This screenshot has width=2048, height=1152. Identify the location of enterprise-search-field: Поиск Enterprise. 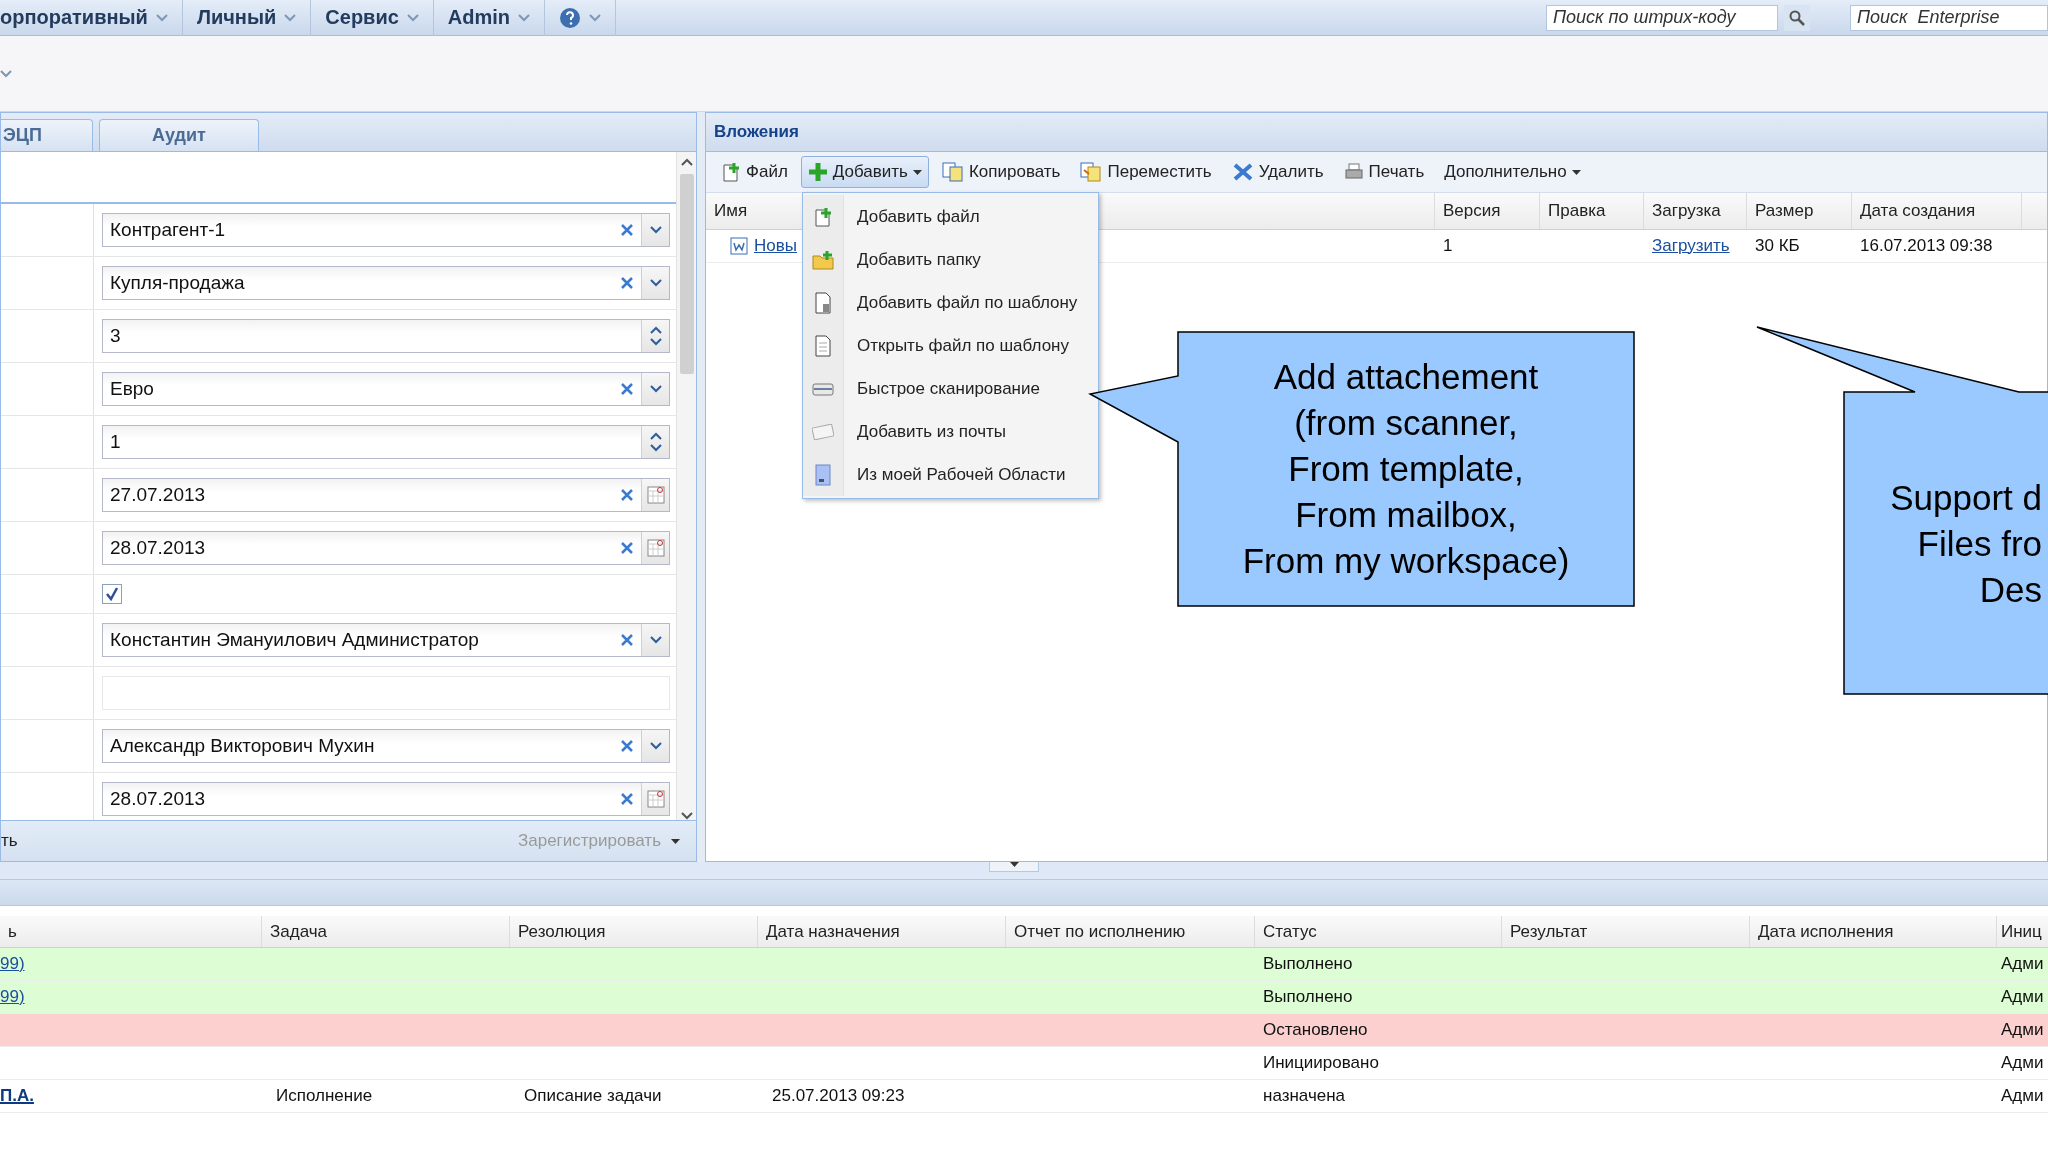
(1949, 17).